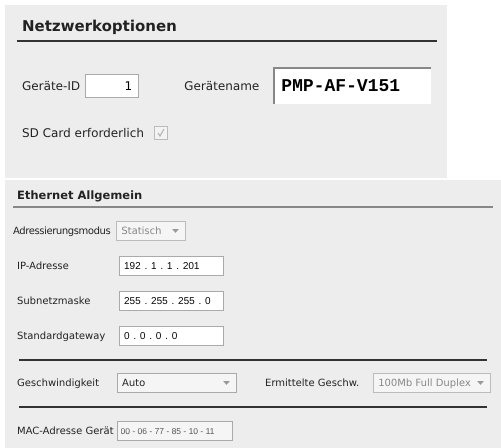 The width and height of the screenshot is (501, 448). Describe the element at coordinates (61, 336) in the screenshot. I see `ip-field-label: Standardgateway` at that location.